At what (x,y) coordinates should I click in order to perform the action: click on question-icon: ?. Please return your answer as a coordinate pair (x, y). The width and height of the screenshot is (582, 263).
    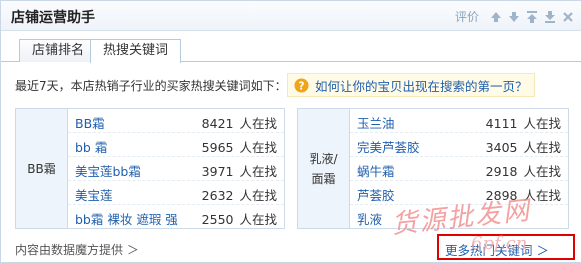
    Looking at the image, I should click on (301, 85).